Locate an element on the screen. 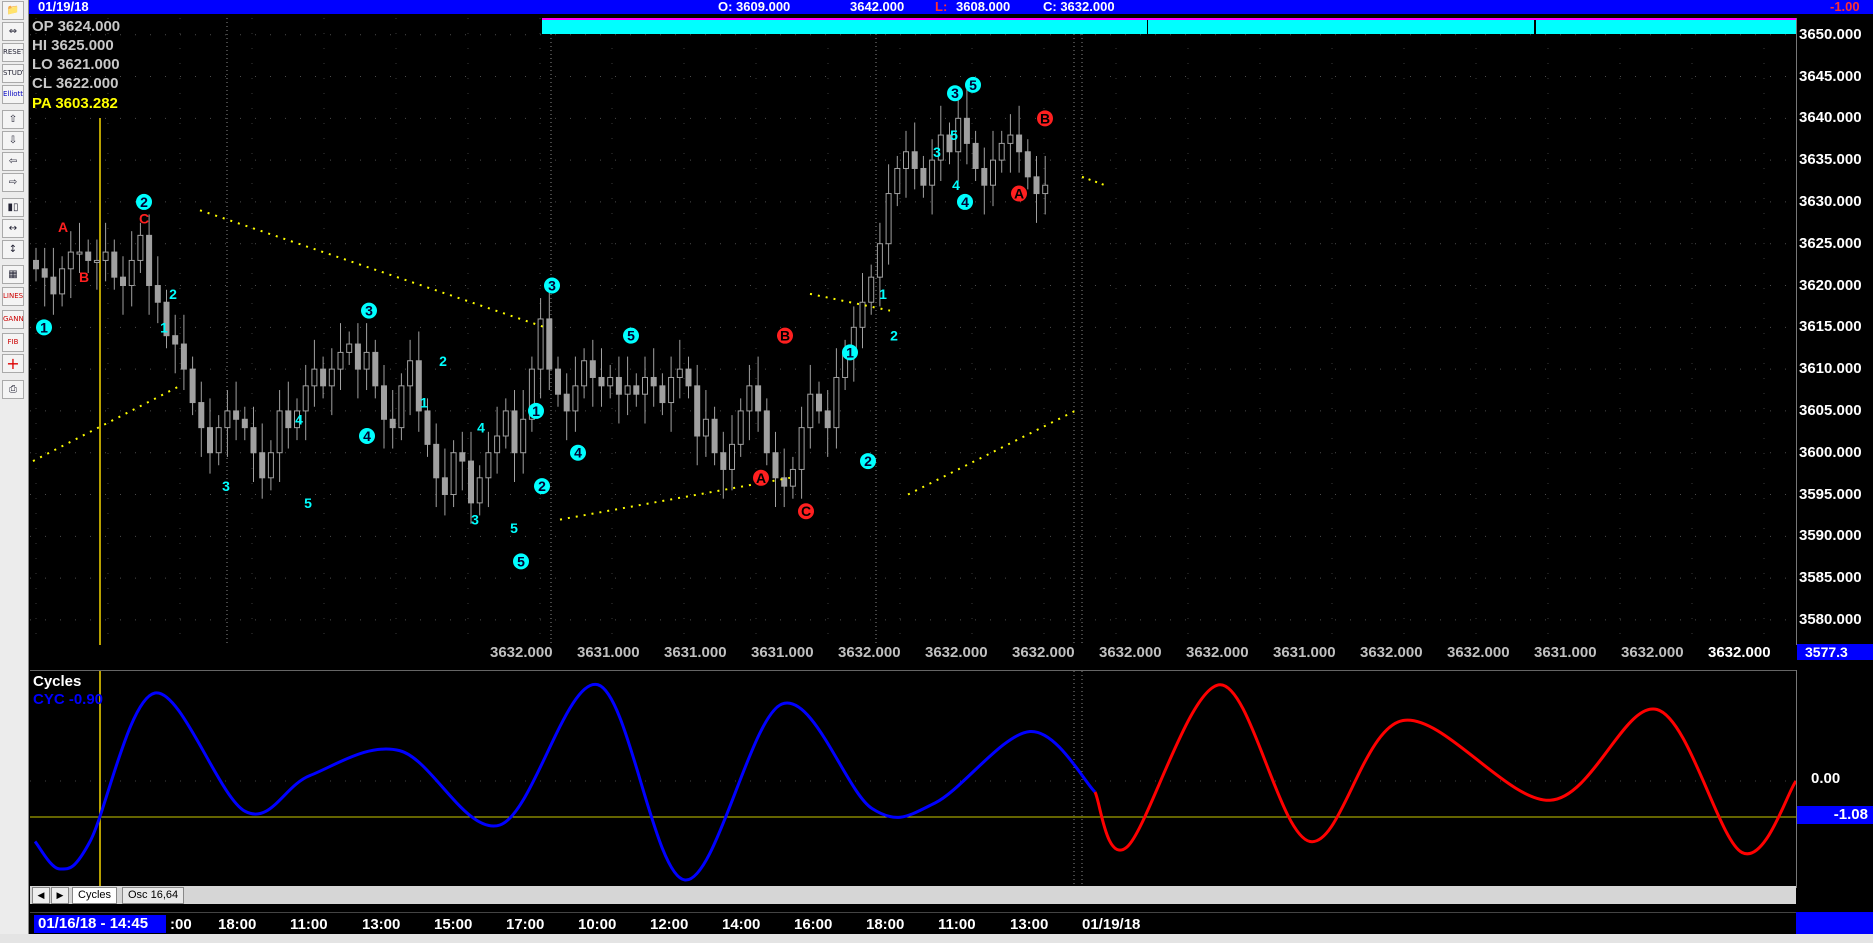 This screenshot has width=1873, height=943. wave-label: 1 is located at coordinates (536, 411).